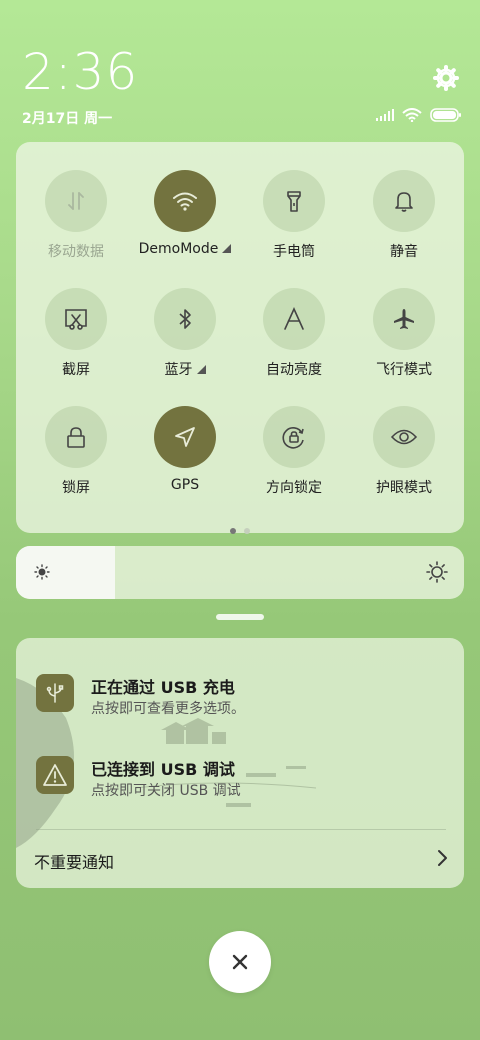  Describe the element at coordinates (247, 531) in the screenshot. I see `page-dot` at that location.